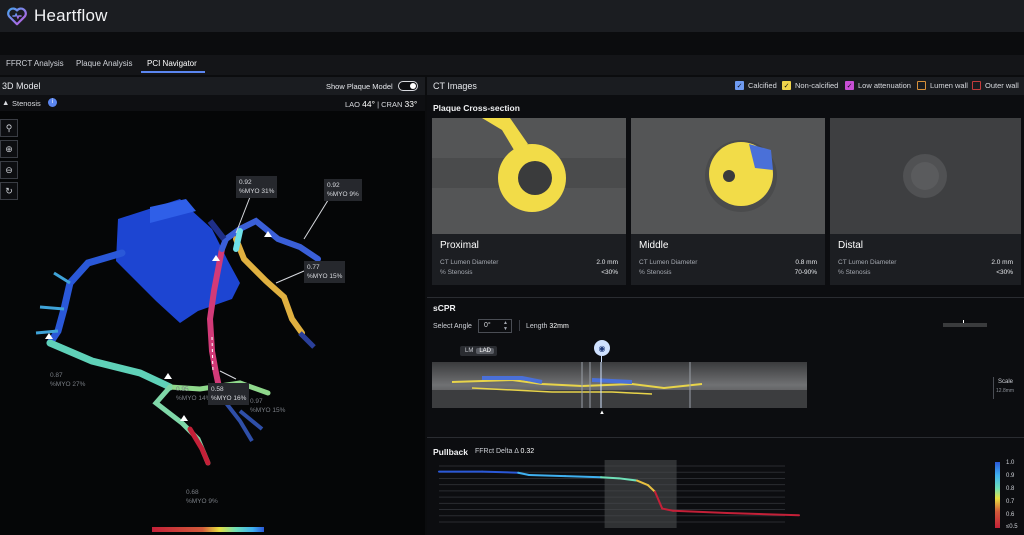 The image size is (1024, 535). I want to click on scale-tick: 0.8, so click(1010, 489).